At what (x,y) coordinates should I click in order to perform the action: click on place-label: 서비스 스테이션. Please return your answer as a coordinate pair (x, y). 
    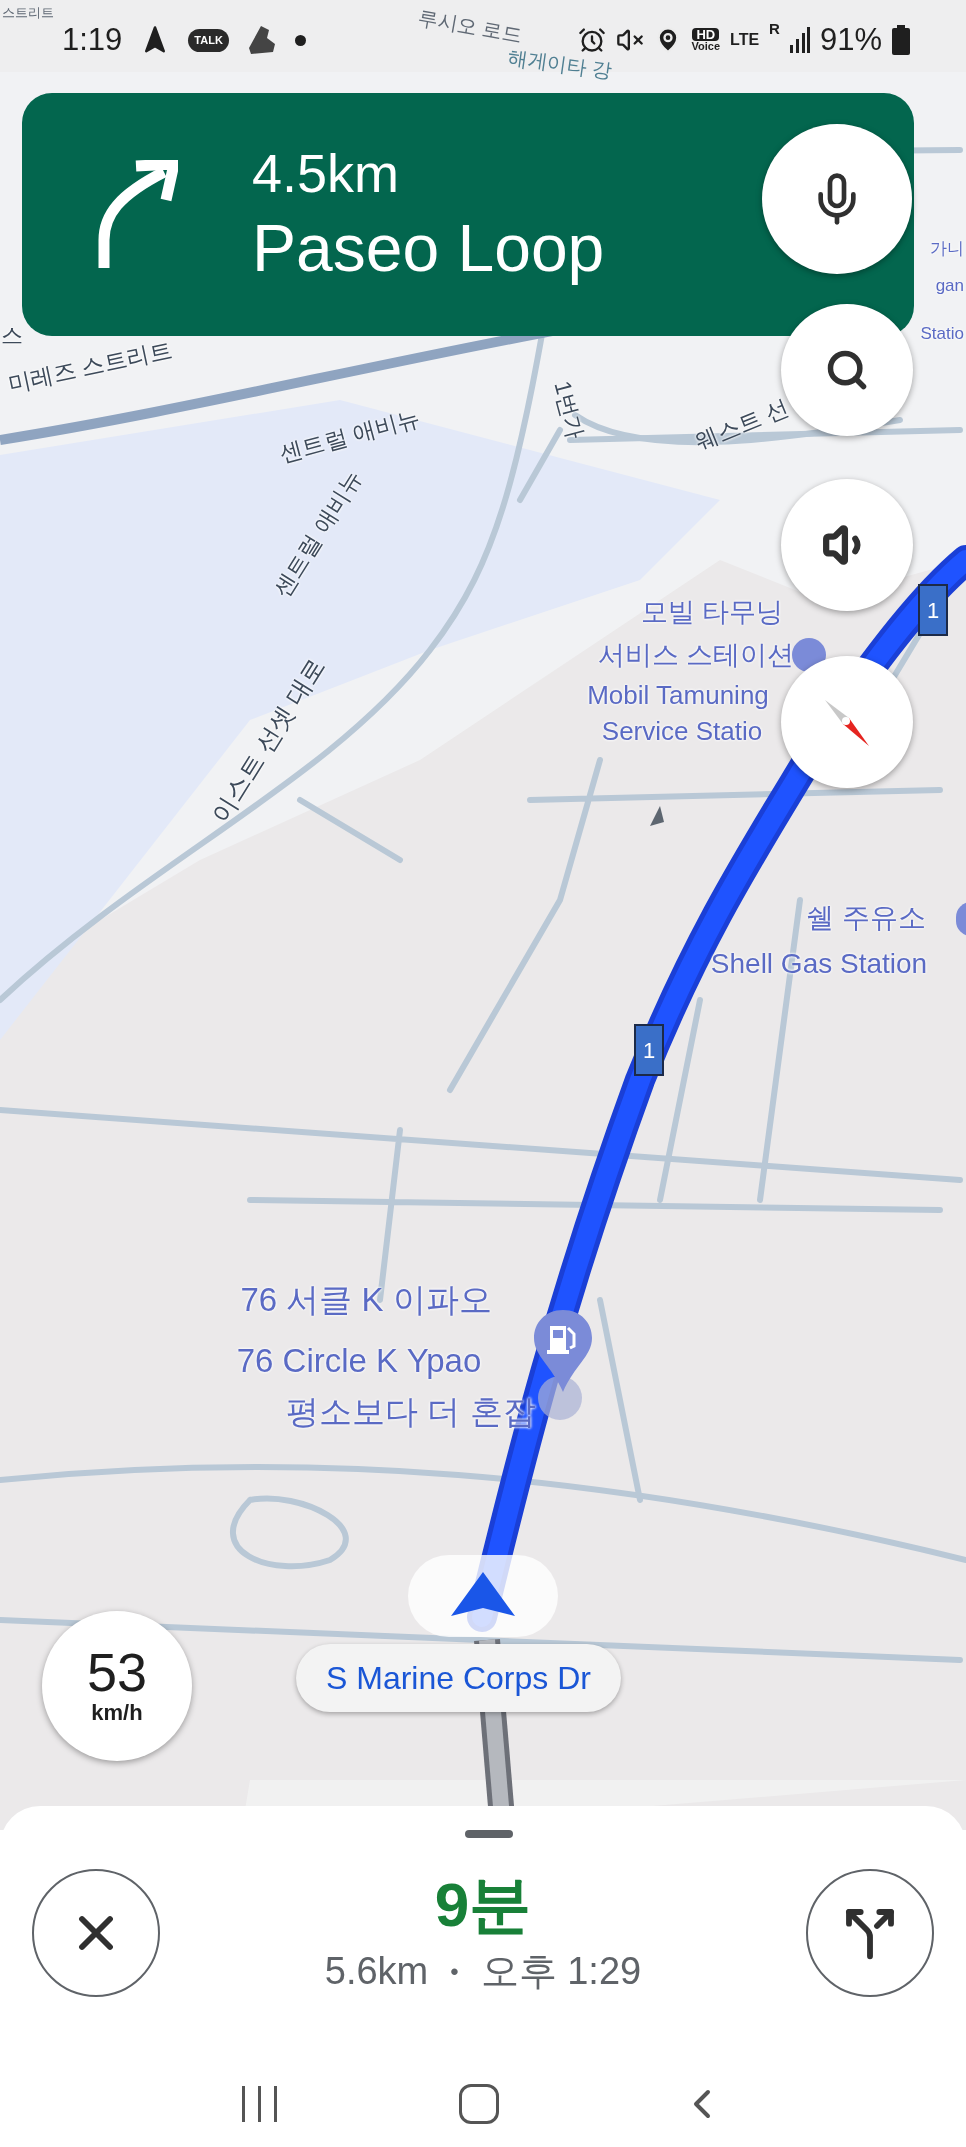
    Looking at the image, I should click on (696, 655).